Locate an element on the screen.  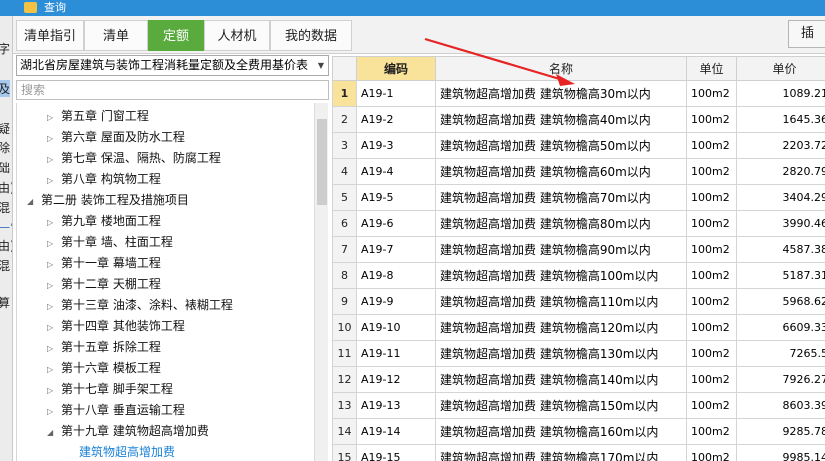
row-code: A19-4 is located at coordinates (396, 171).